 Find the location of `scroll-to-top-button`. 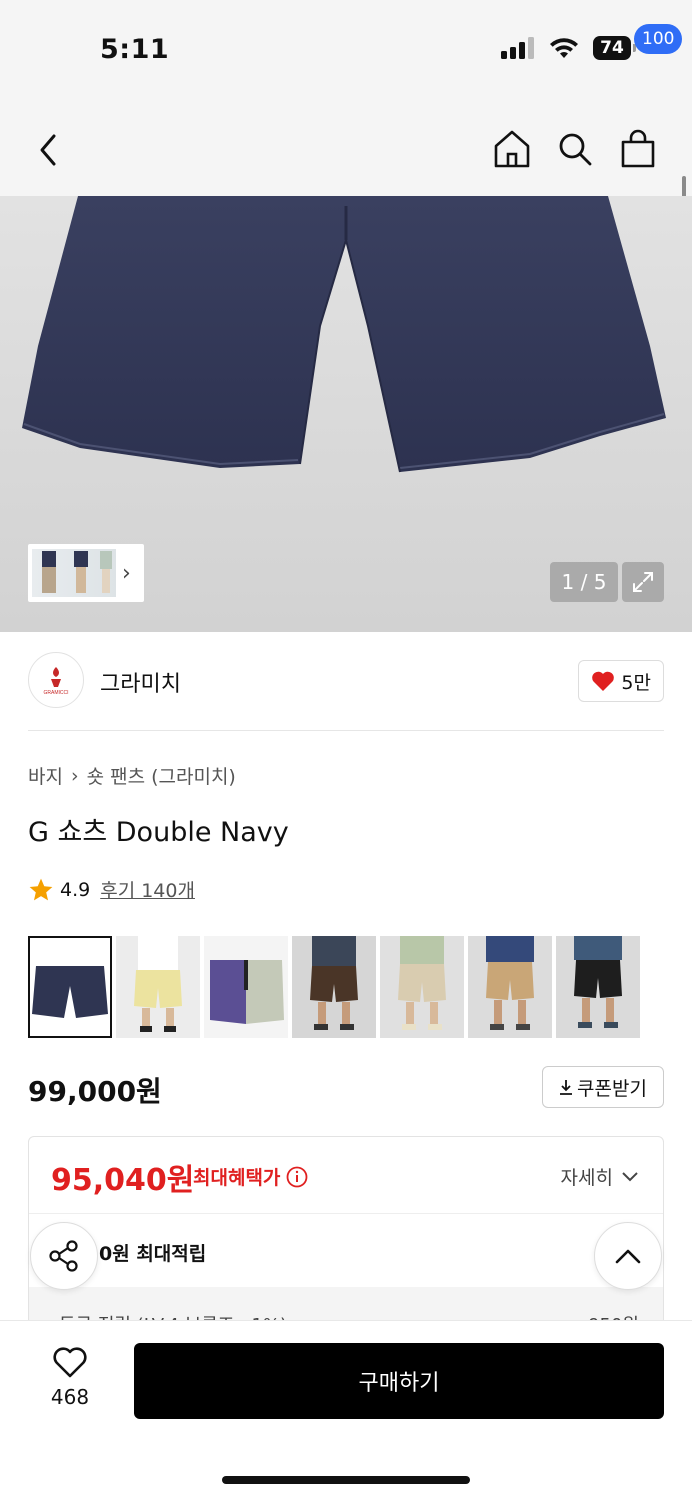

scroll-to-top-button is located at coordinates (628, 1256).